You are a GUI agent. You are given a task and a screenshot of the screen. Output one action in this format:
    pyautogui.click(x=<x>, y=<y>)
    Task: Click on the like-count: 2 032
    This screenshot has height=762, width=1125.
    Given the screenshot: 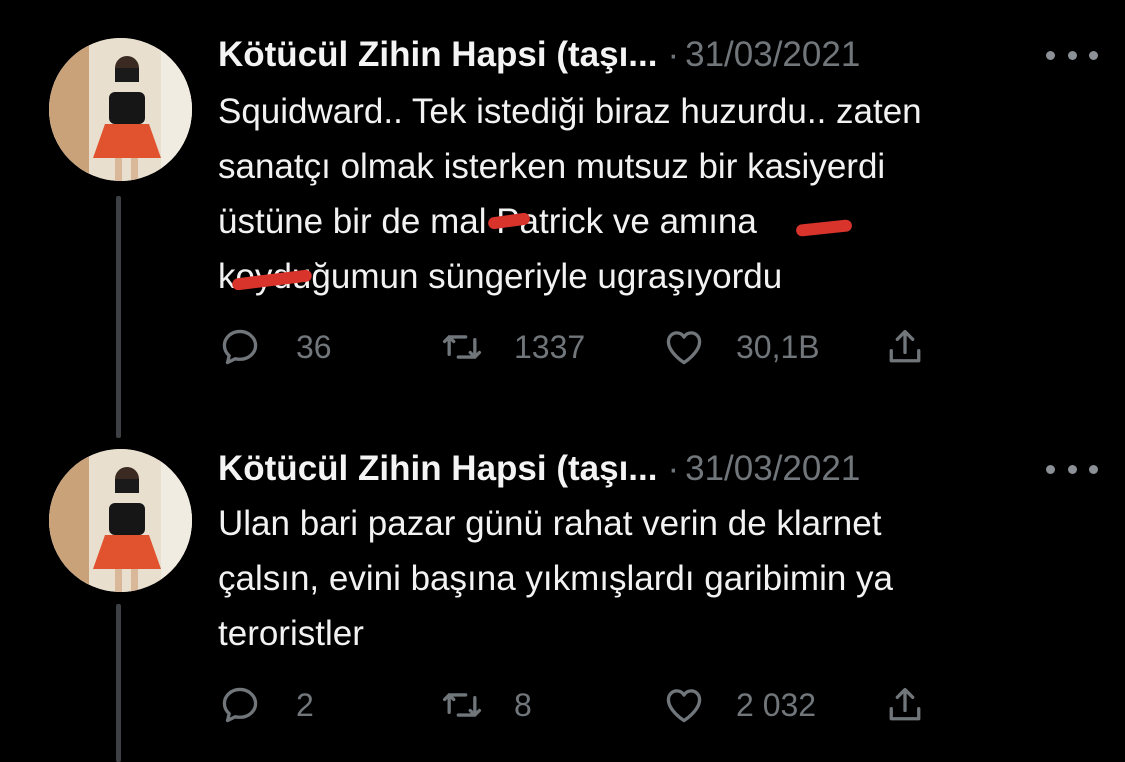 What is the action you would take?
    pyautogui.click(x=776, y=704)
    